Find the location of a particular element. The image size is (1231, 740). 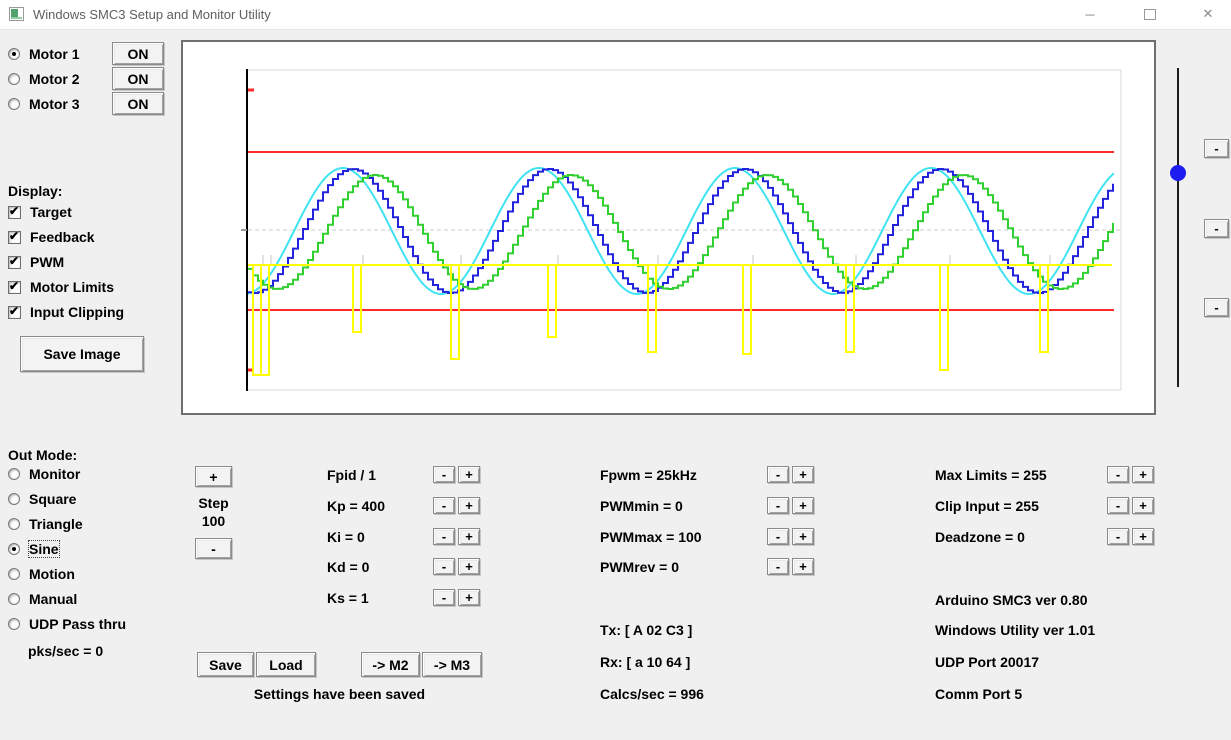

utility-version: Windows Utility ver 1.01 is located at coordinates (1015, 630).